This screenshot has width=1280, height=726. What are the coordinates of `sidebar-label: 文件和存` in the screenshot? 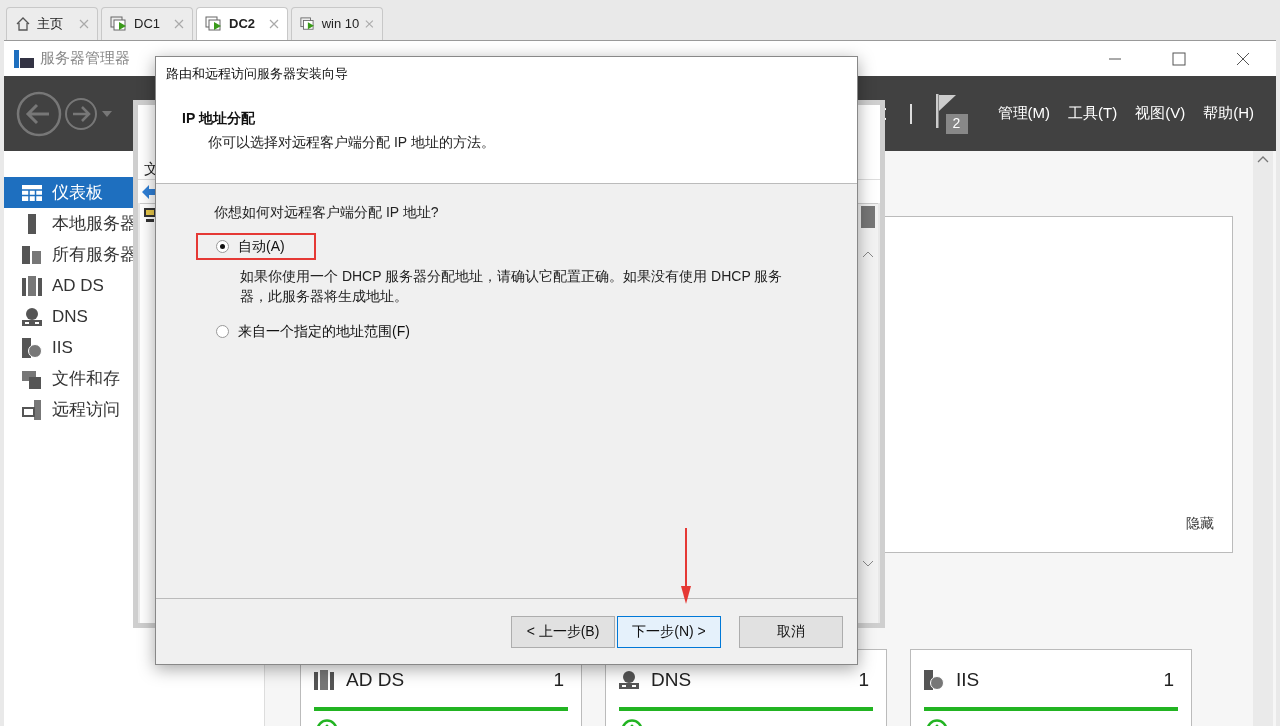 It's located at (86, 378).